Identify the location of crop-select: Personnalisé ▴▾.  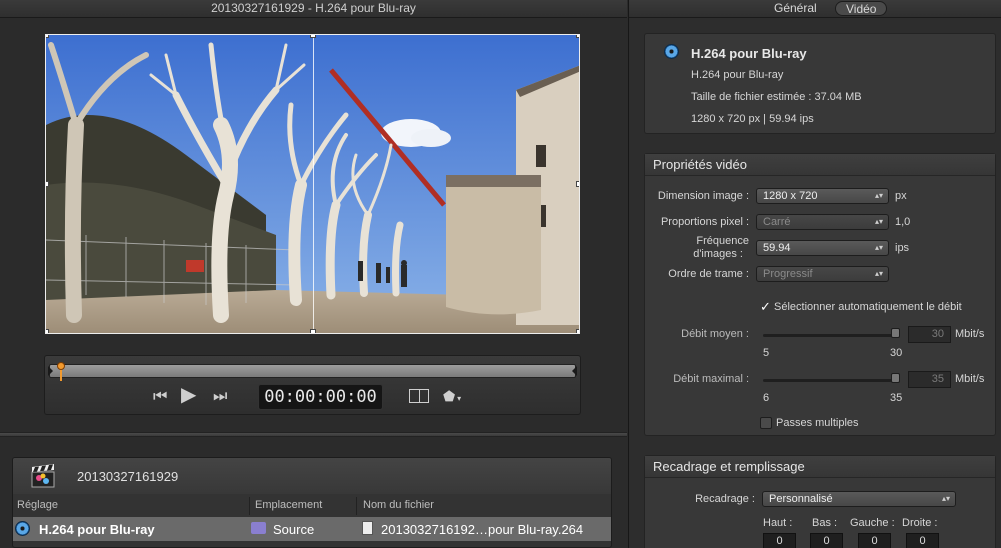
(859, 499).